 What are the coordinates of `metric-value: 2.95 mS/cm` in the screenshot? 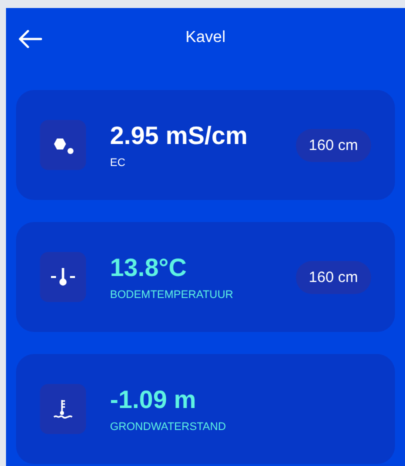 It's located at (179, 136).